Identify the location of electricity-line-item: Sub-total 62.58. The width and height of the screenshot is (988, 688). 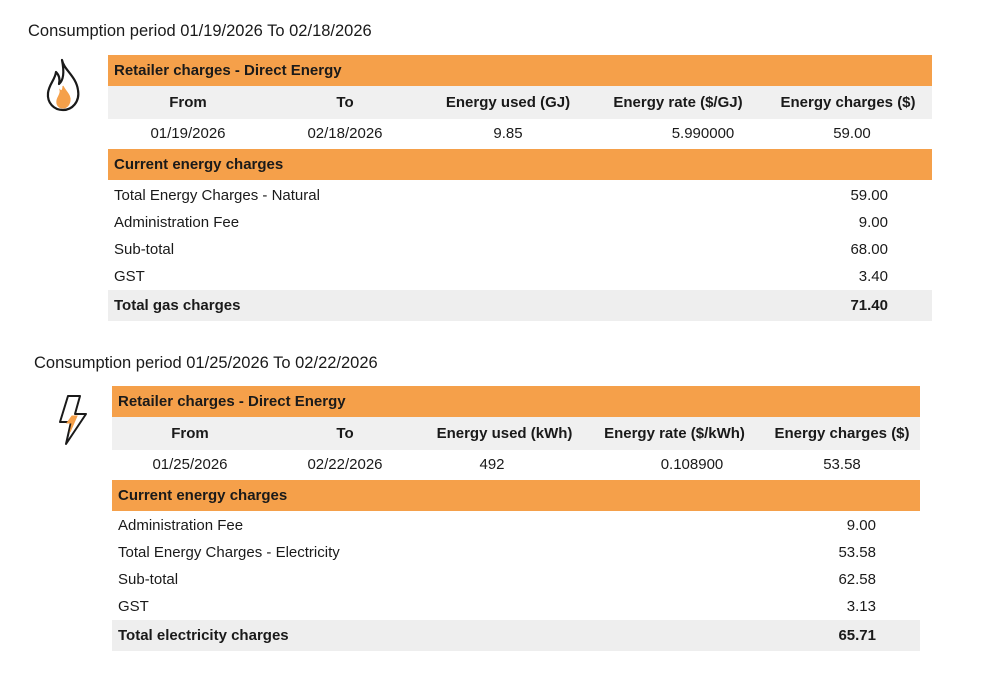
(516, 579).